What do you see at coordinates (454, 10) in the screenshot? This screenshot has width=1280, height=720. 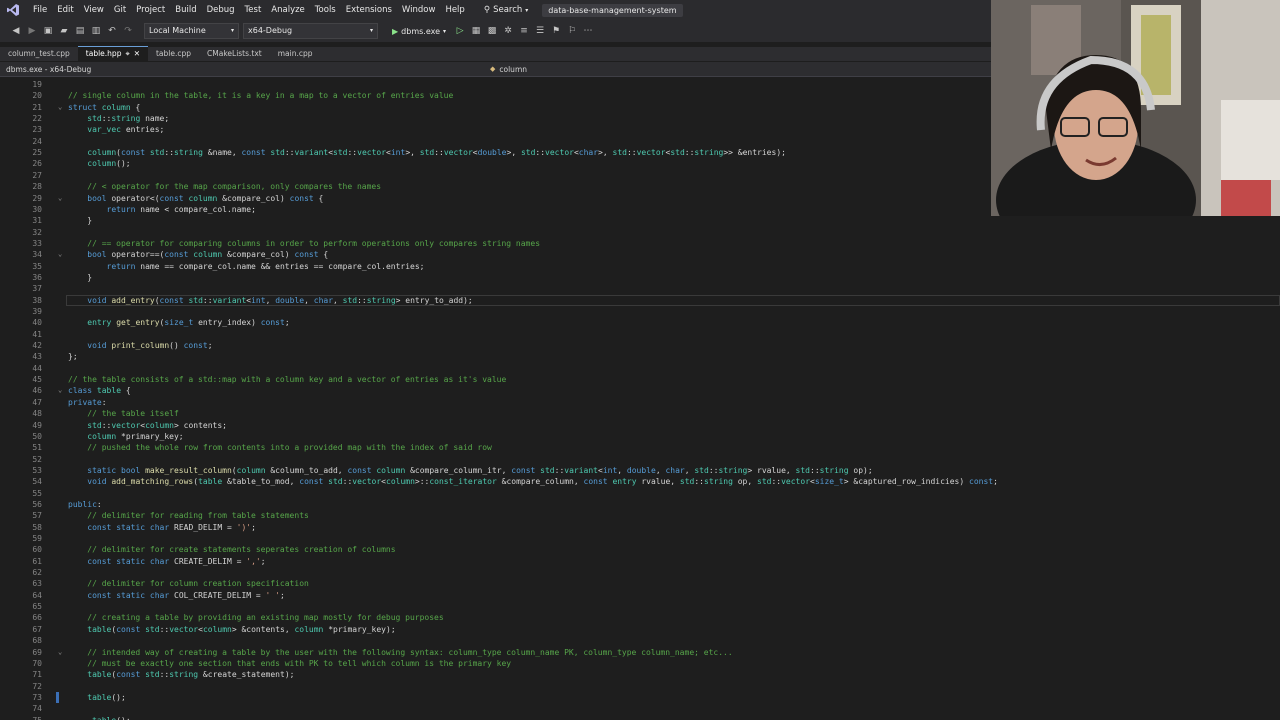 I see `menu-help: Help` at bounding box center [454, 10].